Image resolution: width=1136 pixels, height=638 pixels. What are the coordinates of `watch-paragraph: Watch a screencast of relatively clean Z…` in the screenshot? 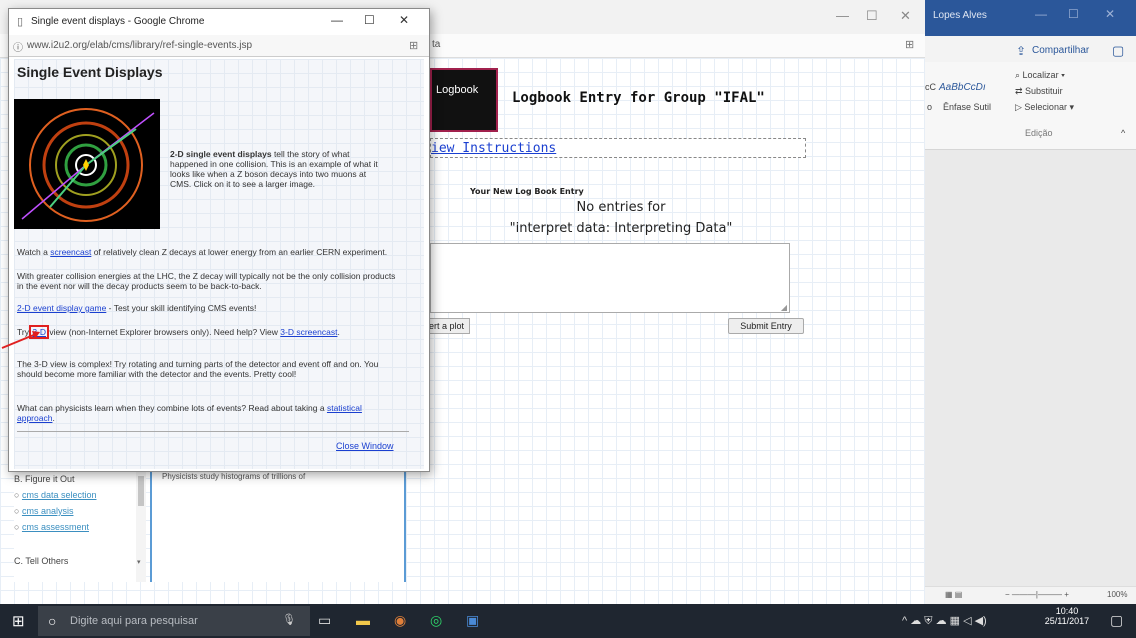 It's located at (202, 252).